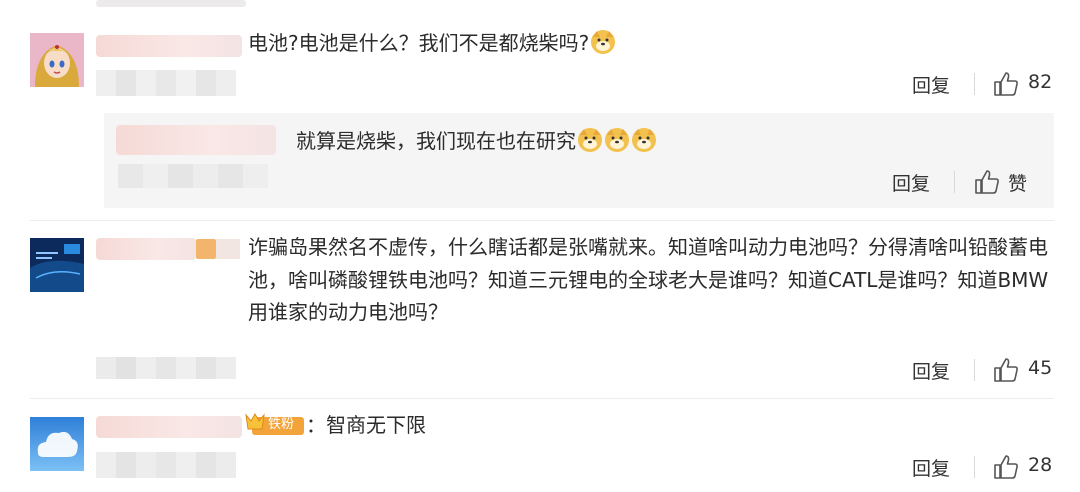  Describe the element at coordinates (1040, 82) in the screenshot. I see `like-count: 82` at that location.